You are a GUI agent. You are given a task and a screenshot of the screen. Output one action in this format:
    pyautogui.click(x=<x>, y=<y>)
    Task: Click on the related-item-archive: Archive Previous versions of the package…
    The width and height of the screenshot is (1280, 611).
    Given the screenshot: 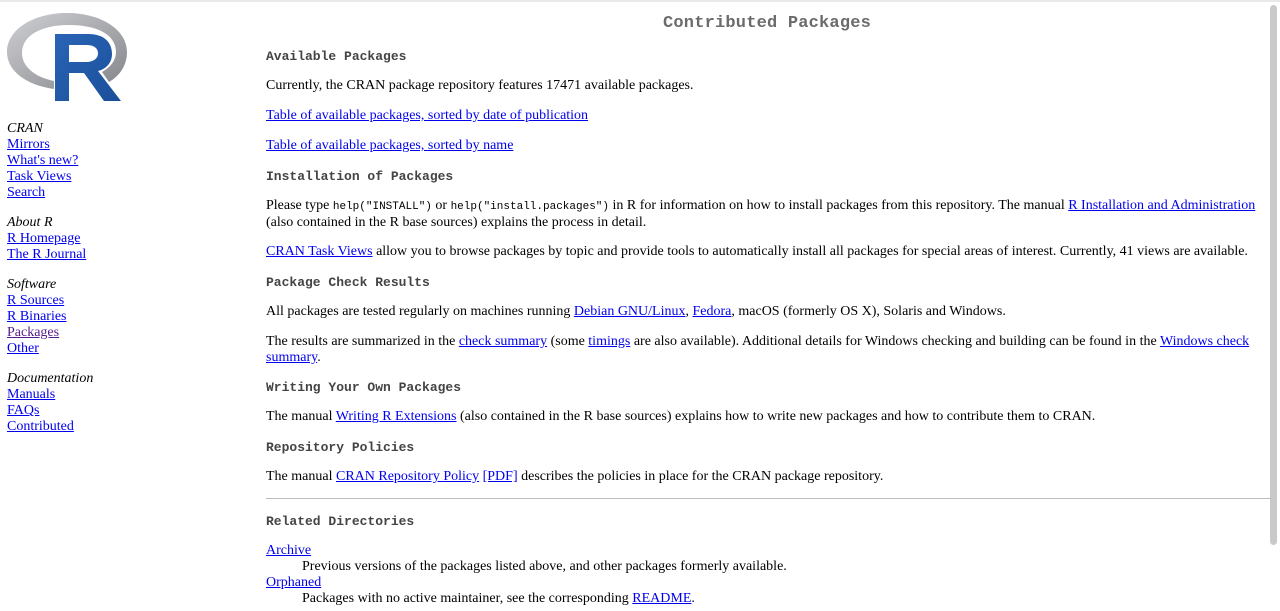 What is the action you would take?
    pyautogui.click(x=766, y=559)
    